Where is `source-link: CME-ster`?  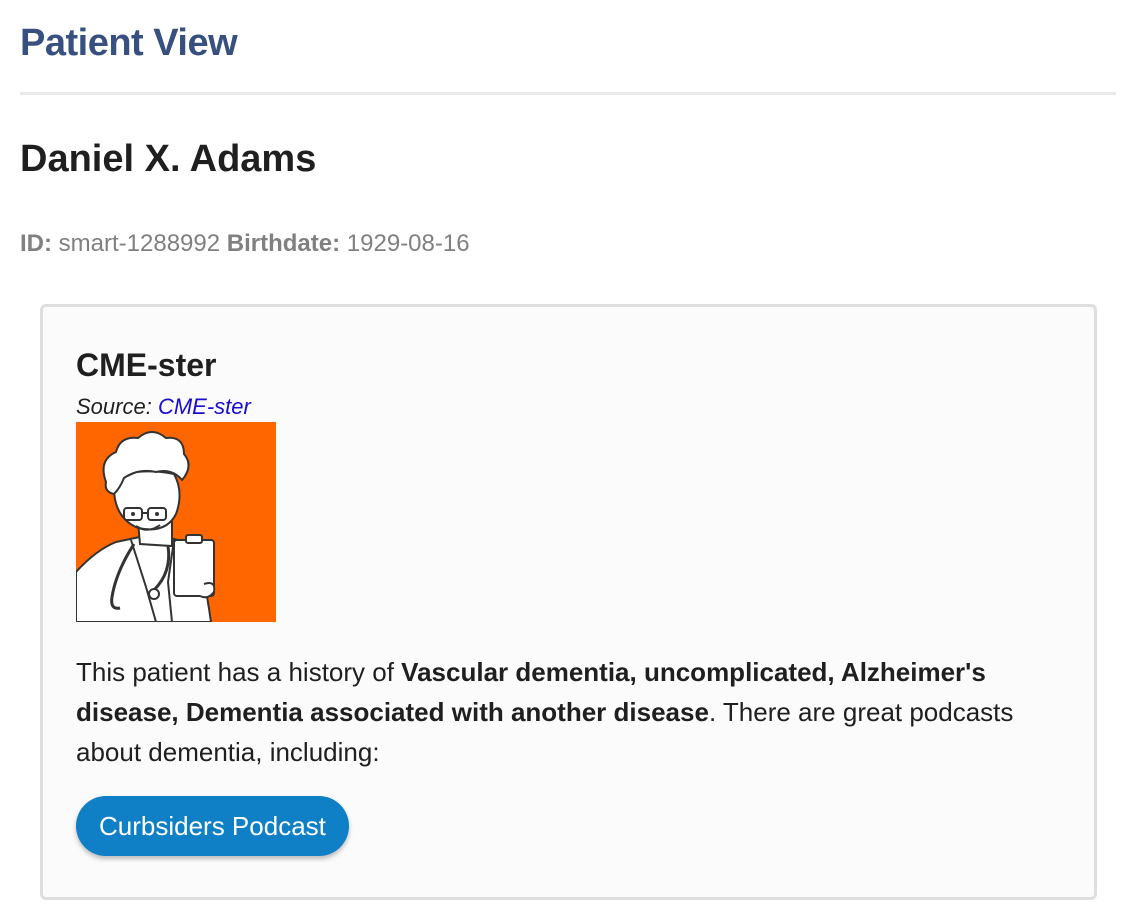 source-link: CME-ster is located at coordinates (204, 406).